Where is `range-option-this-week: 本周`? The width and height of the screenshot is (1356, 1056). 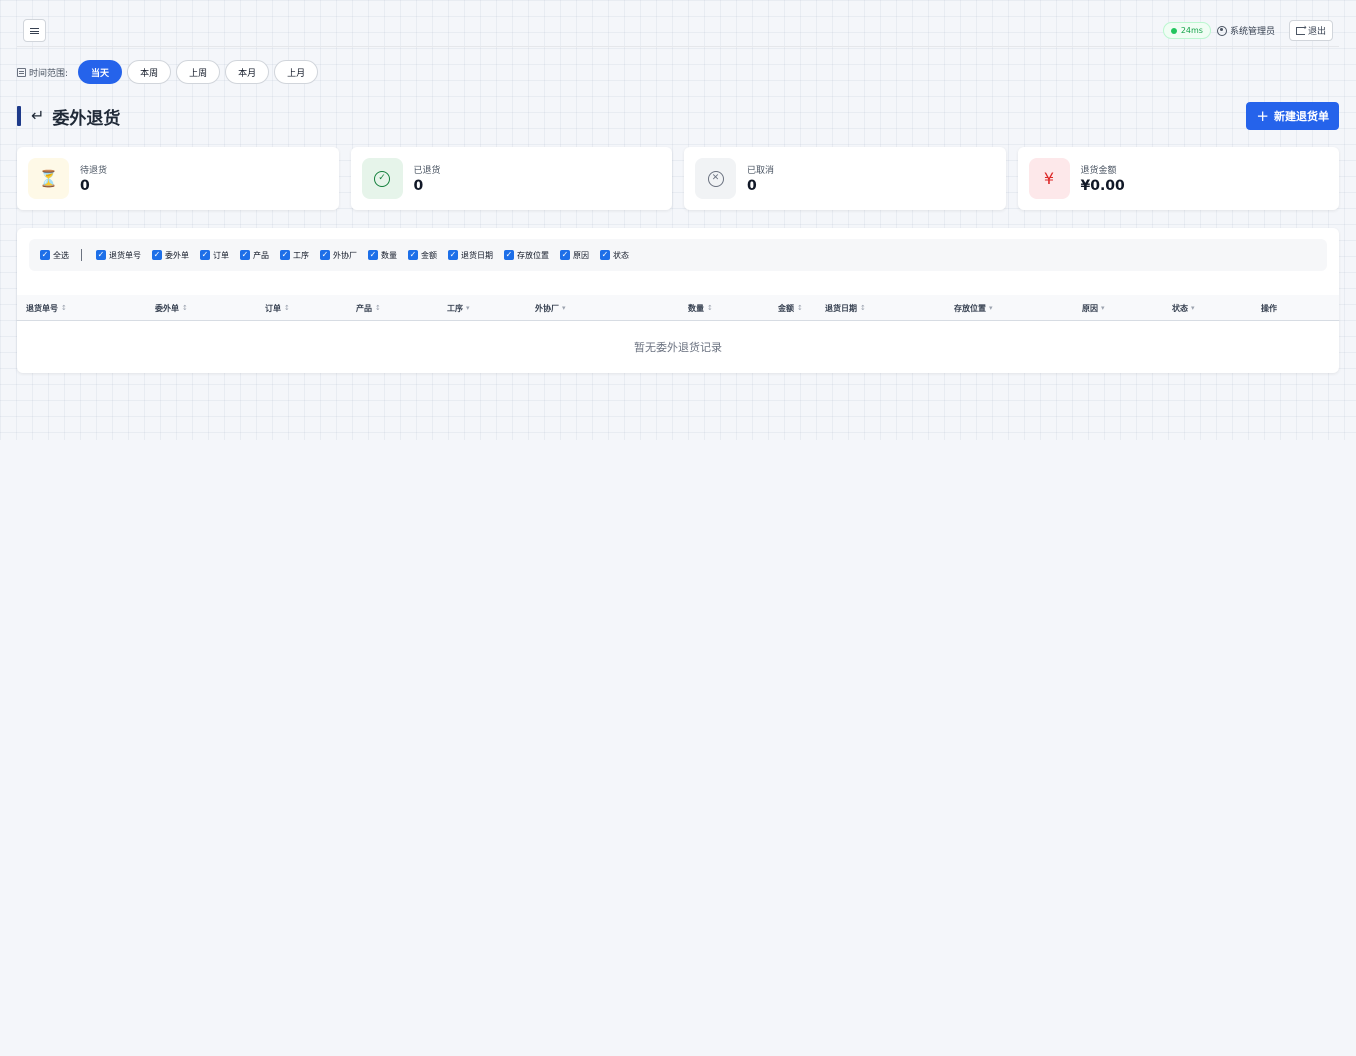 range-option-this-week: 本周 is located at coordinates (149, 72).